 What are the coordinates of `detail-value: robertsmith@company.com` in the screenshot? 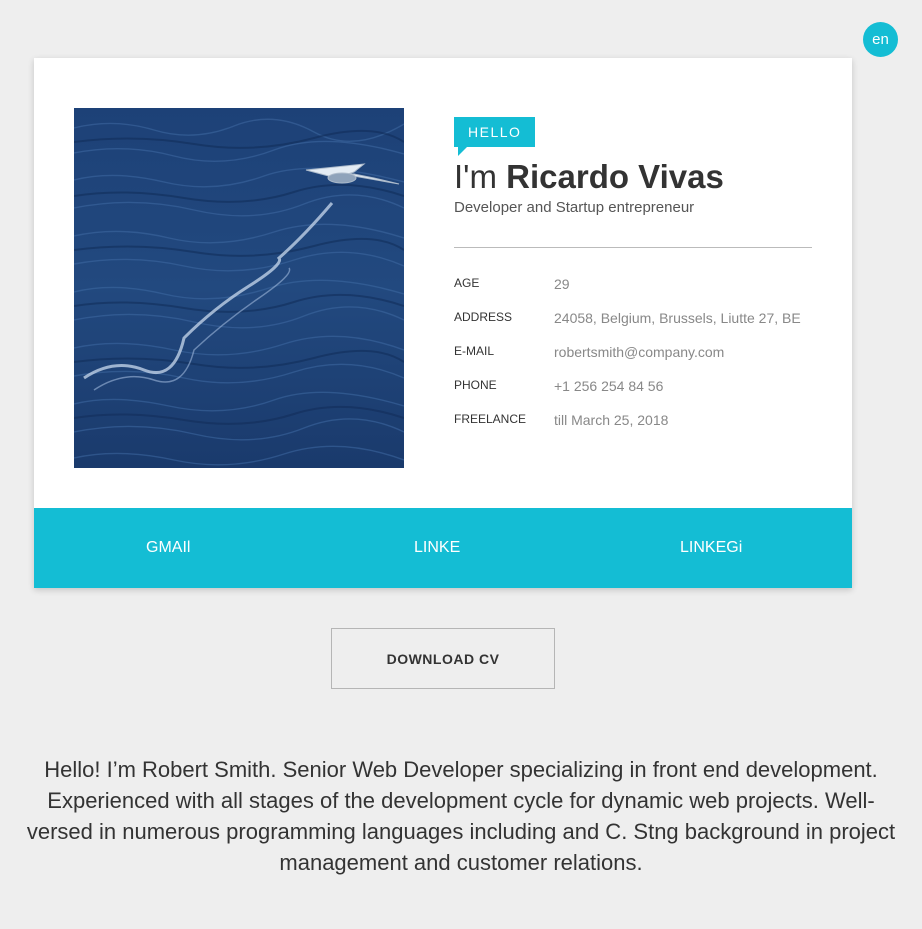 It's located at (639, 352).